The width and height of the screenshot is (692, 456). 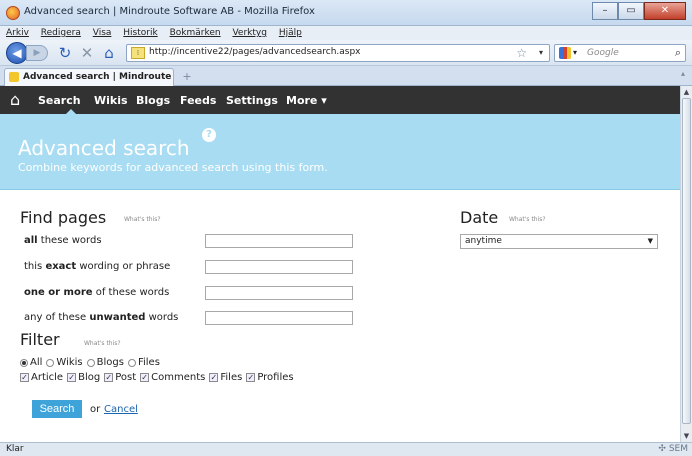 I want to click on page-title: Advanced search, so click(x=104, y=148).